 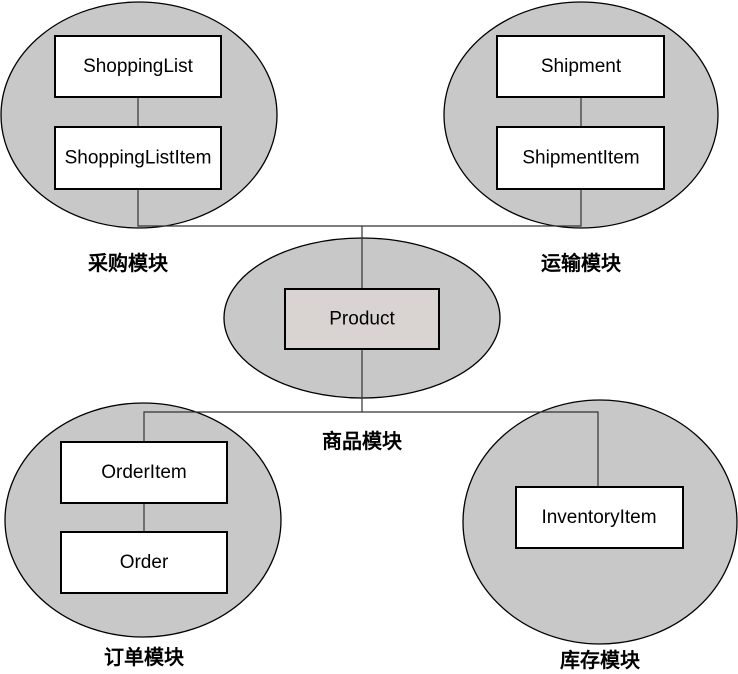 I want to click on entity-order: Order, so click(x=144, y=562).